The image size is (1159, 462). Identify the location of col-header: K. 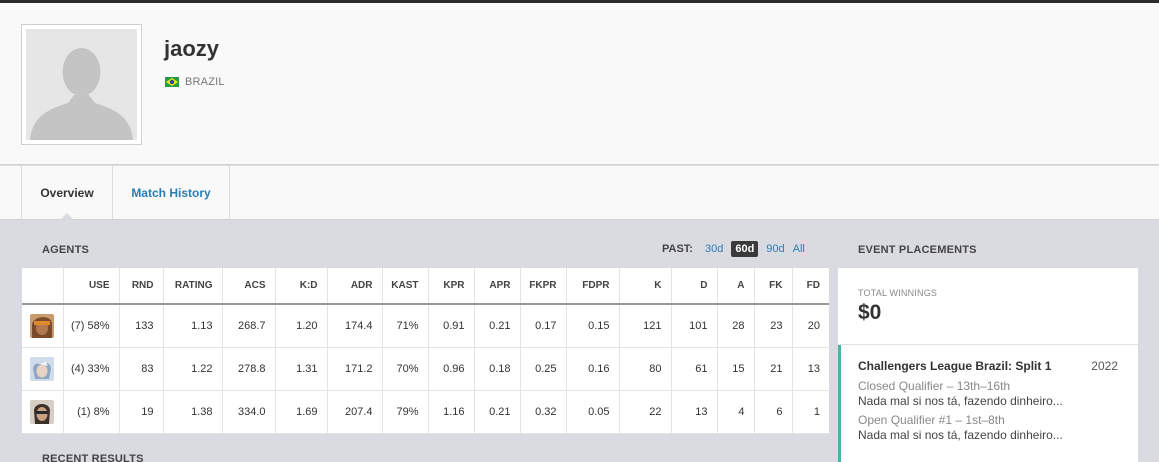
(645, 286).